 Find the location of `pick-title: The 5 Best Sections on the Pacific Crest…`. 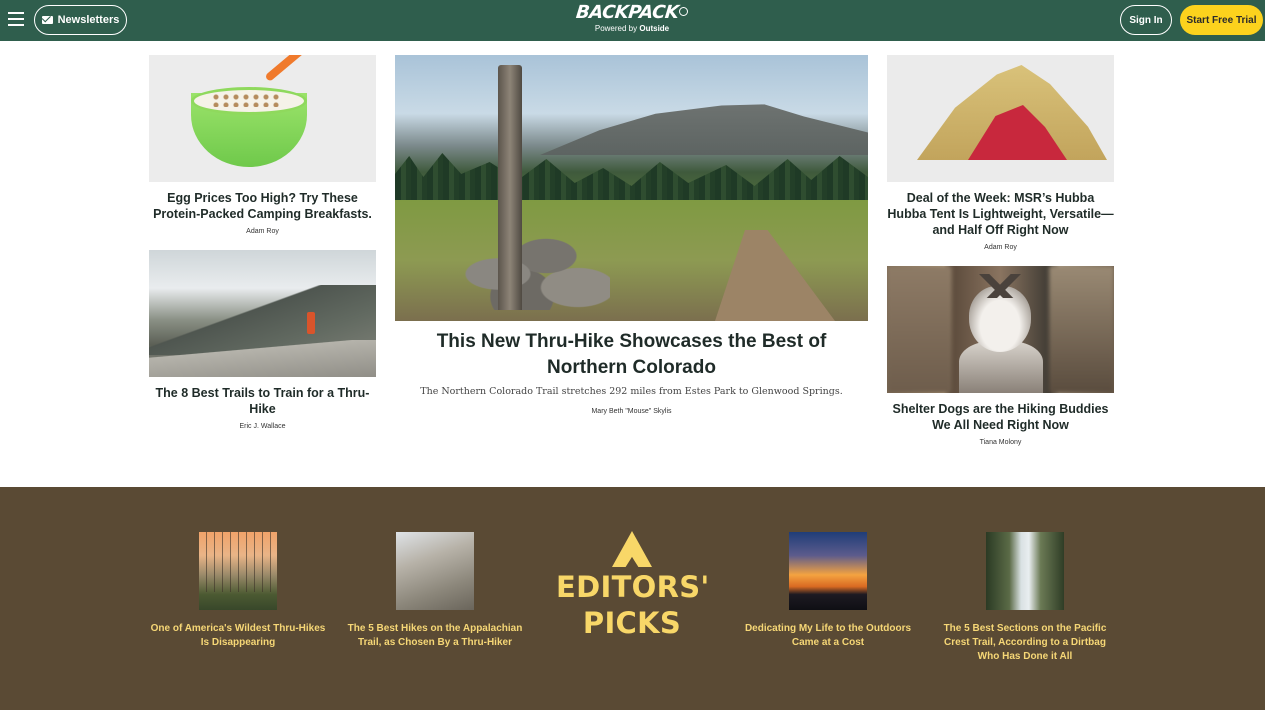

pick-title: The 5 Best Sections on the Pacific Crest… is located at coordinates (1025, 643).